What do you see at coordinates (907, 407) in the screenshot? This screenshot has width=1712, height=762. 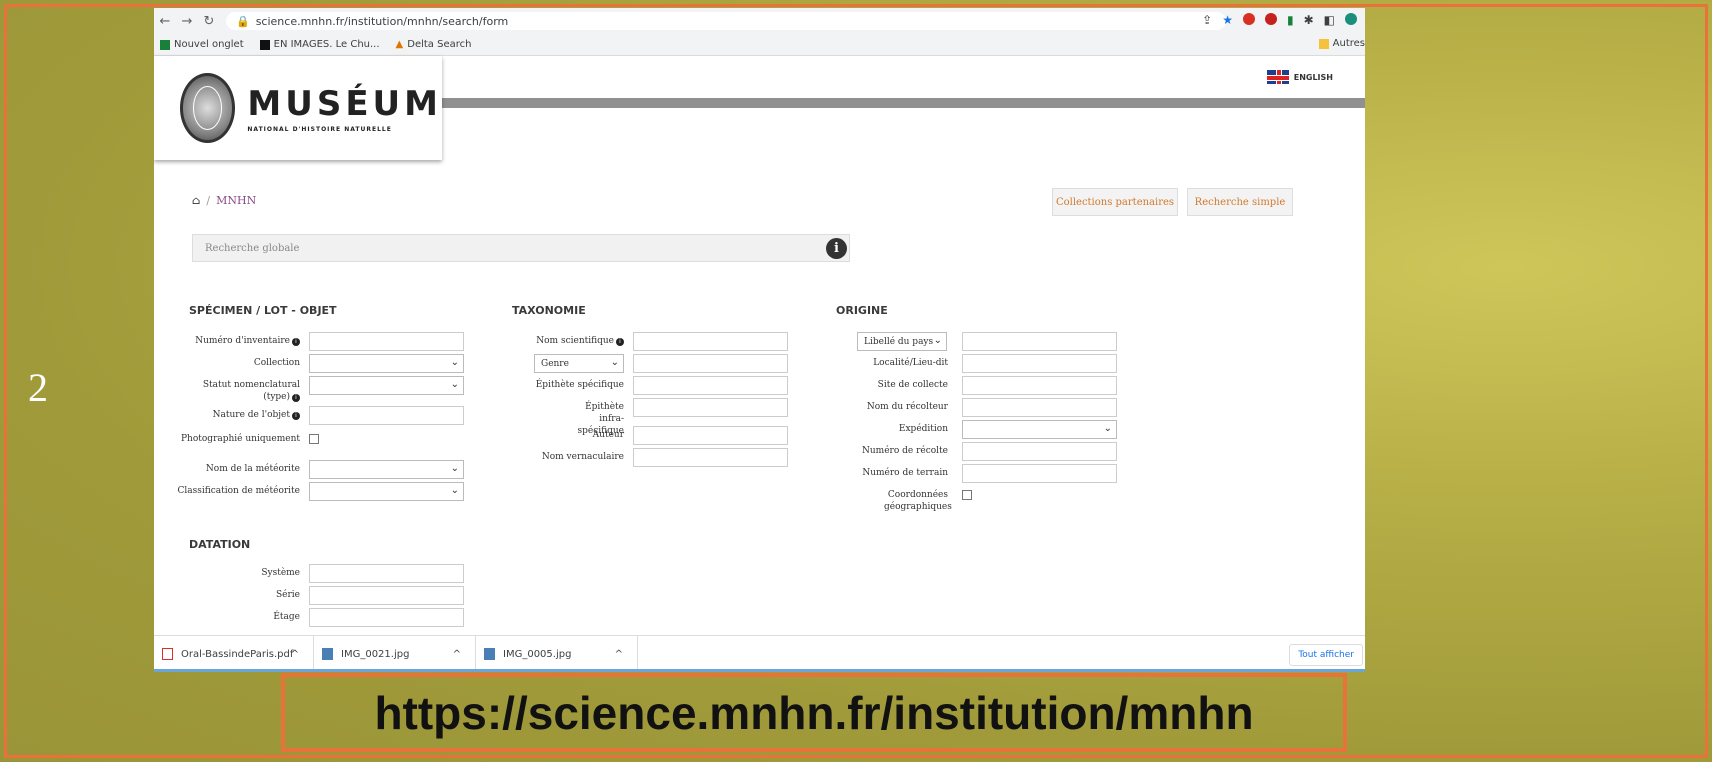 I see `collector-name-label: Nom du récolteur` at bounding box center [907, 407].